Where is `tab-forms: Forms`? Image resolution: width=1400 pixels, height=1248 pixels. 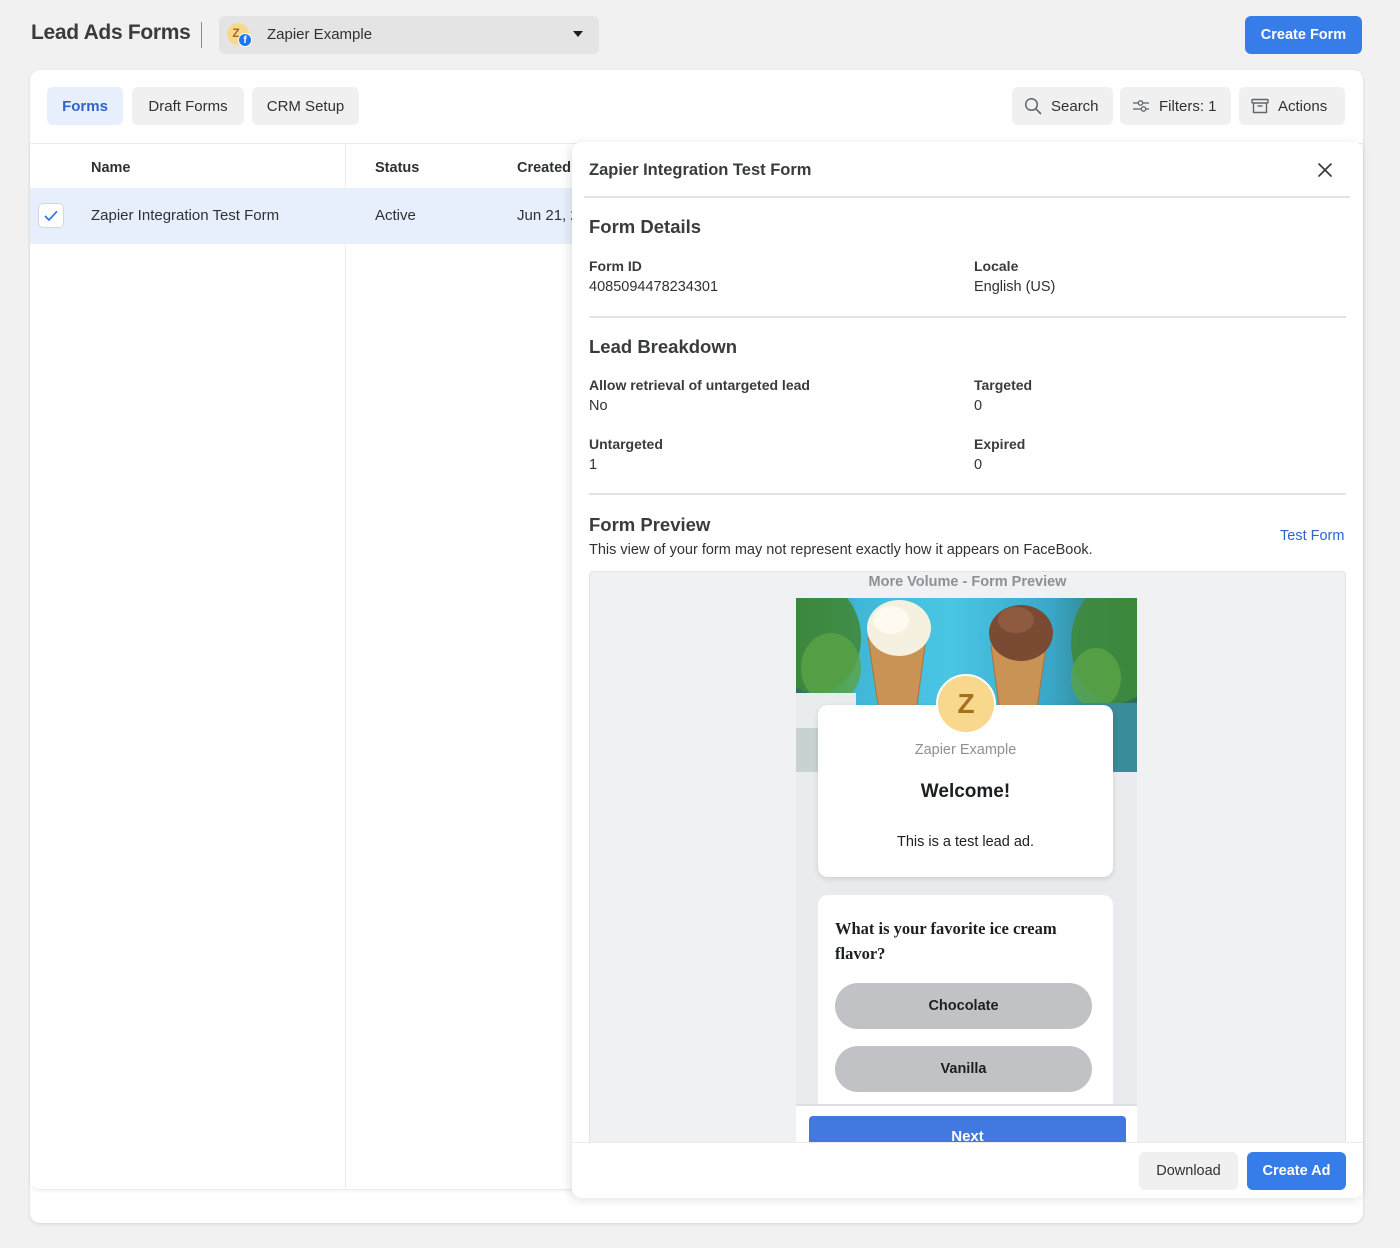 tab-forms: Forms is located at coordinates (85, 106).